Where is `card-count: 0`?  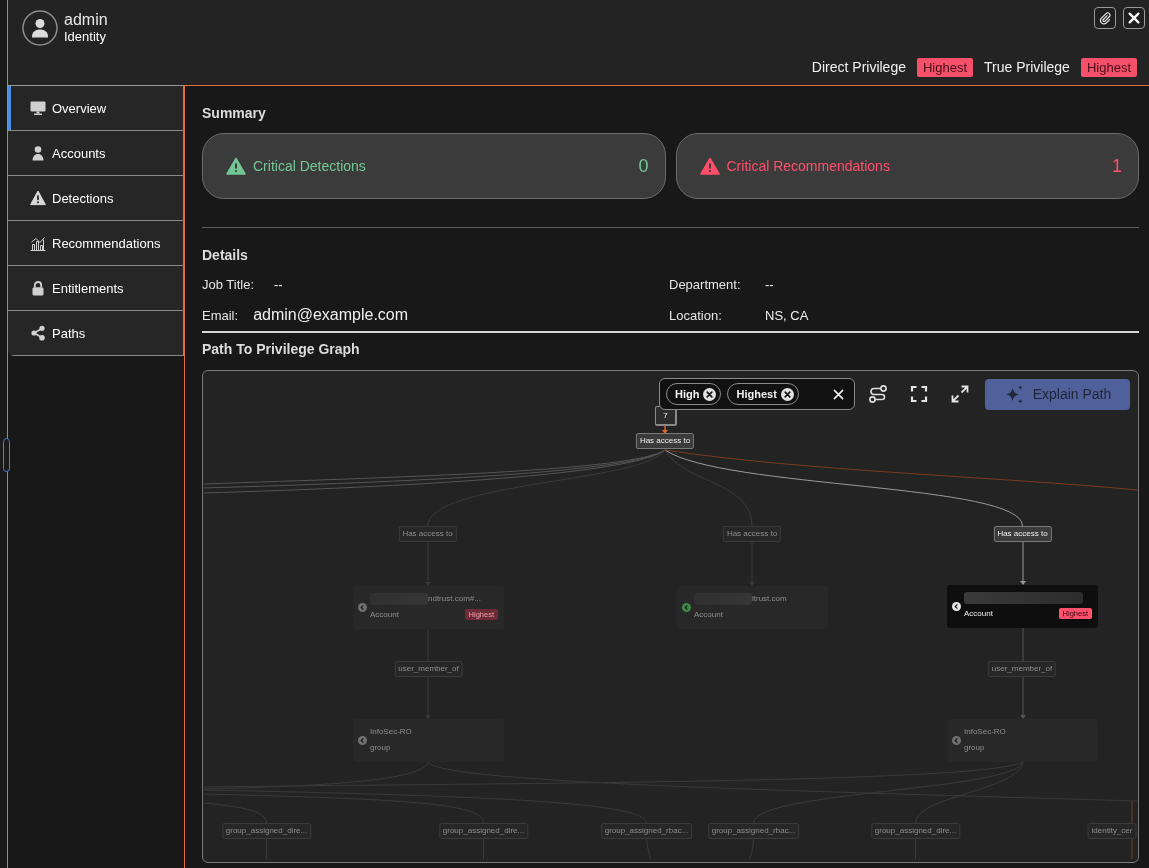 card-count: 0 is located at coordinates (643, 166).